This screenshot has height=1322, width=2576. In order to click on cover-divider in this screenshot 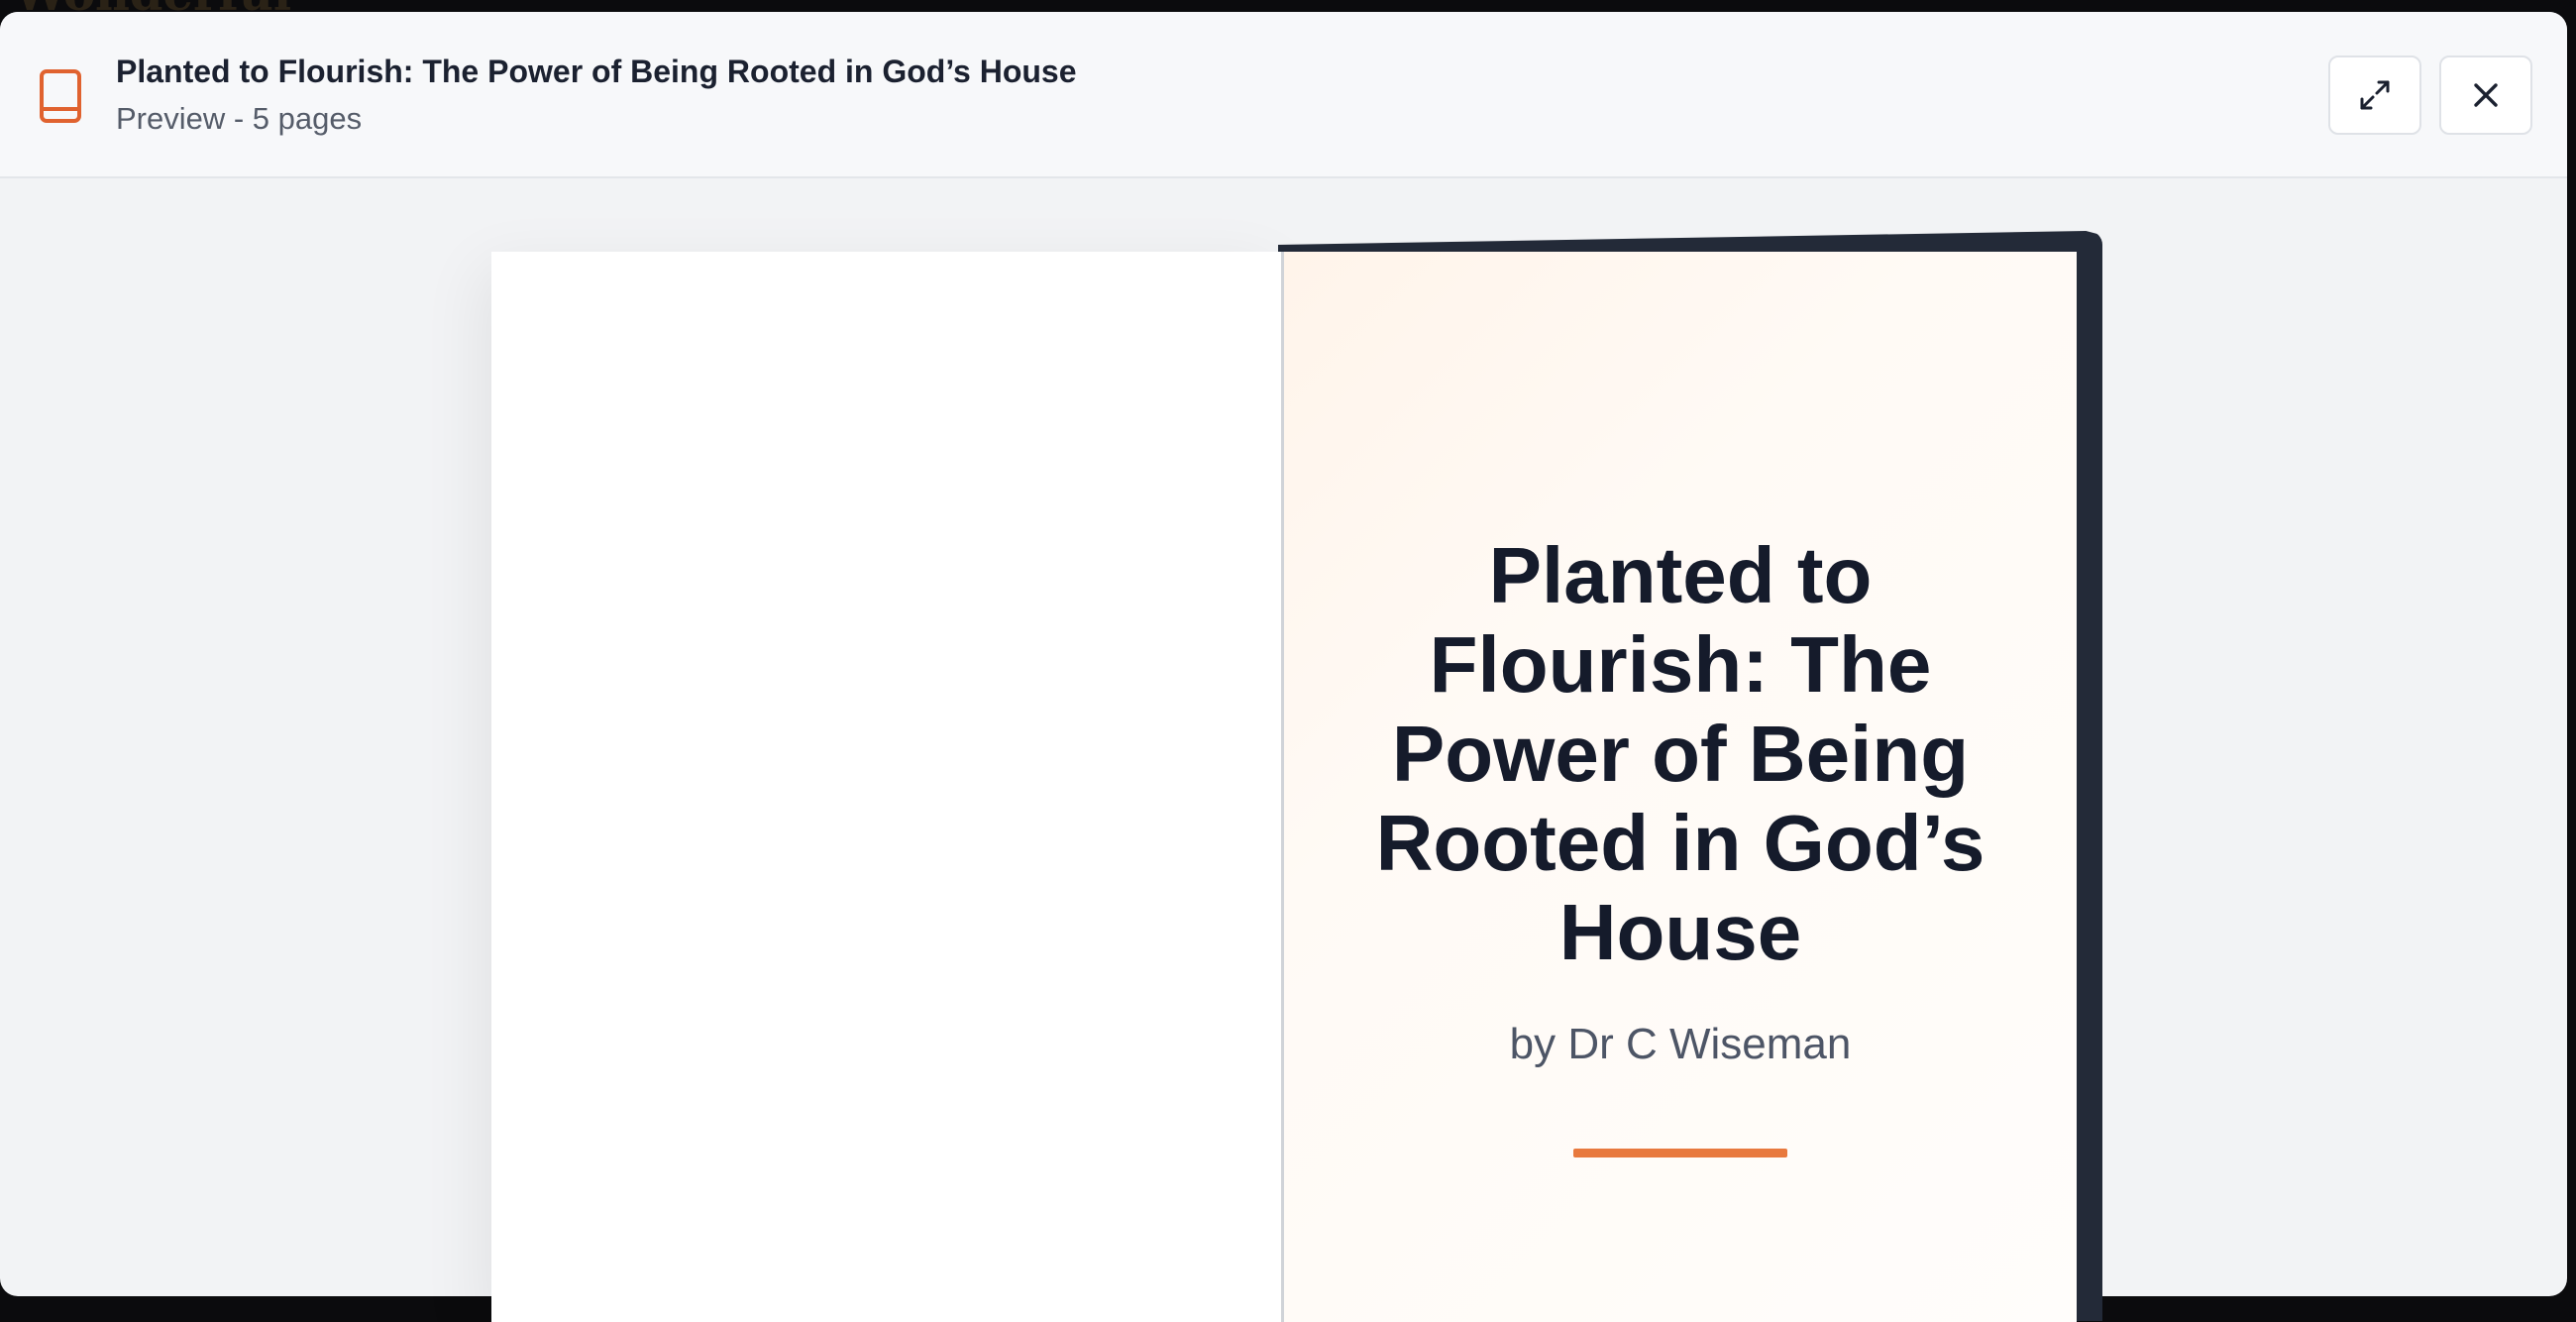, I will do `click(1680, 1153)`.